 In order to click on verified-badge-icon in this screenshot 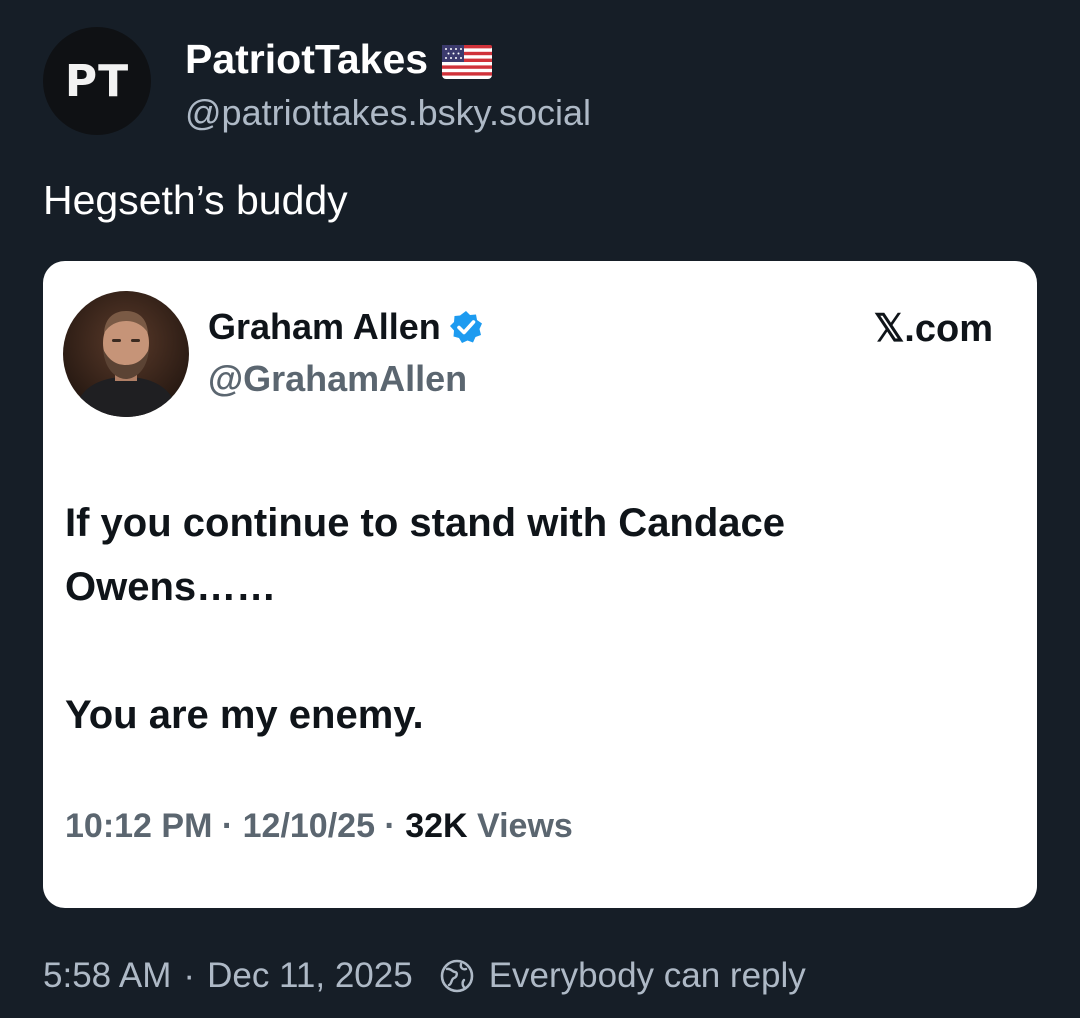, I will do `click(465, 327)`.